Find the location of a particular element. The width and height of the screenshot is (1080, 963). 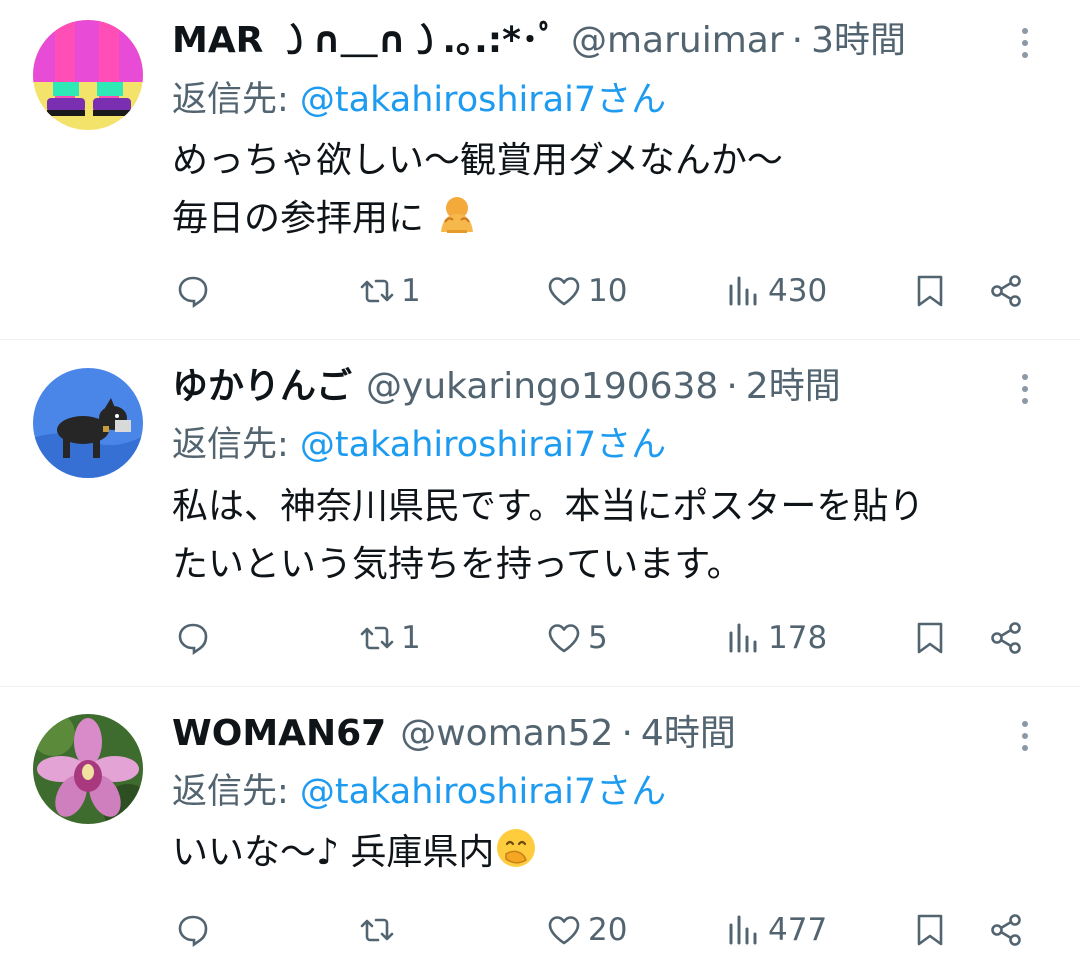

person-bowing-emoji is located at coordinates (457, 215).